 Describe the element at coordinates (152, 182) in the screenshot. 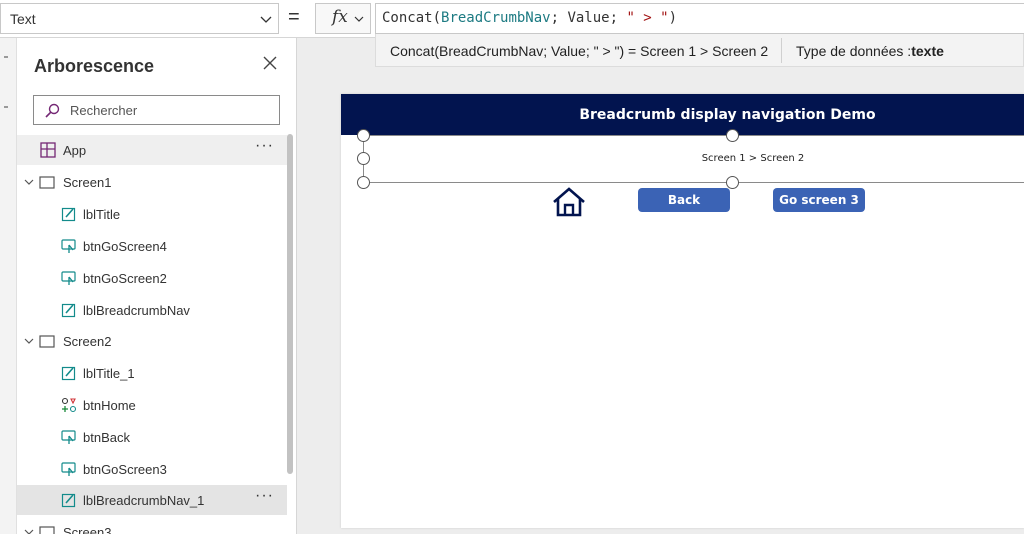

I see `tree-item-screen1: Screen1` at that location.